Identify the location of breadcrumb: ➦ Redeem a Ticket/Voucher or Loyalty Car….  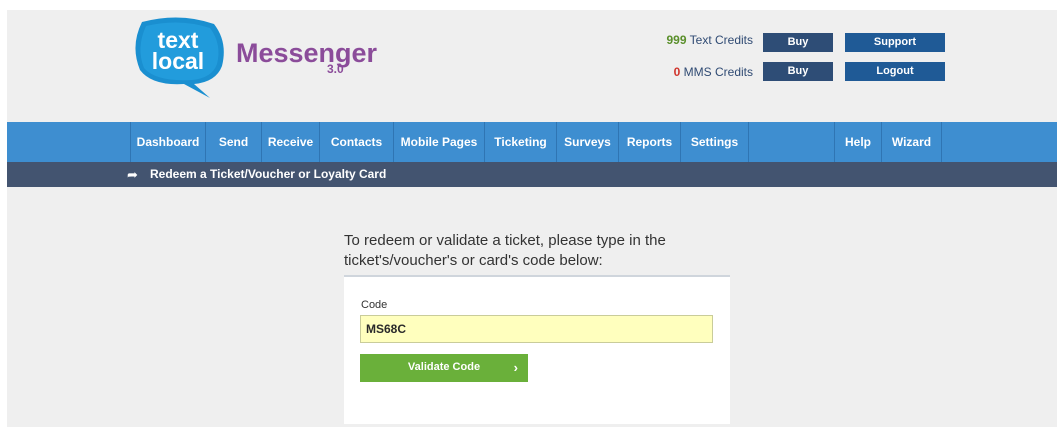
(532, 174).